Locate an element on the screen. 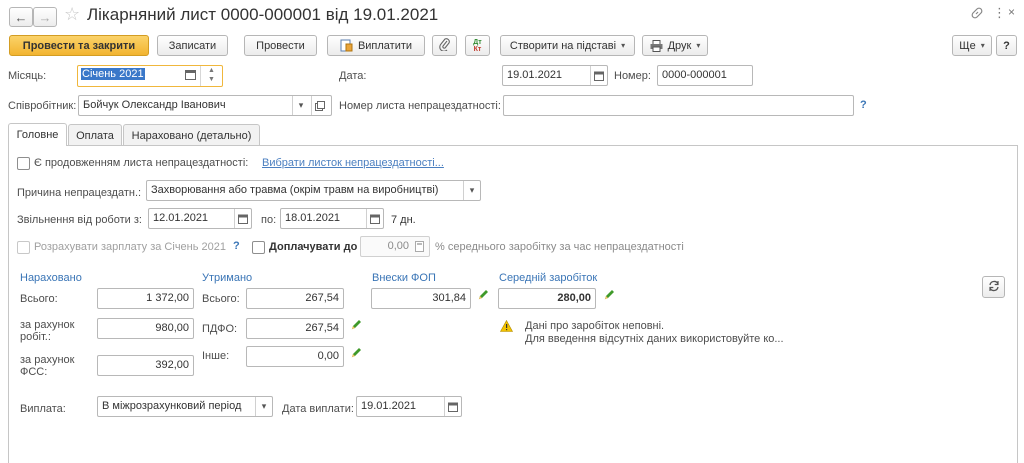  payment-field: В міжрозрахунковий період is located at coordinates (185, 406).